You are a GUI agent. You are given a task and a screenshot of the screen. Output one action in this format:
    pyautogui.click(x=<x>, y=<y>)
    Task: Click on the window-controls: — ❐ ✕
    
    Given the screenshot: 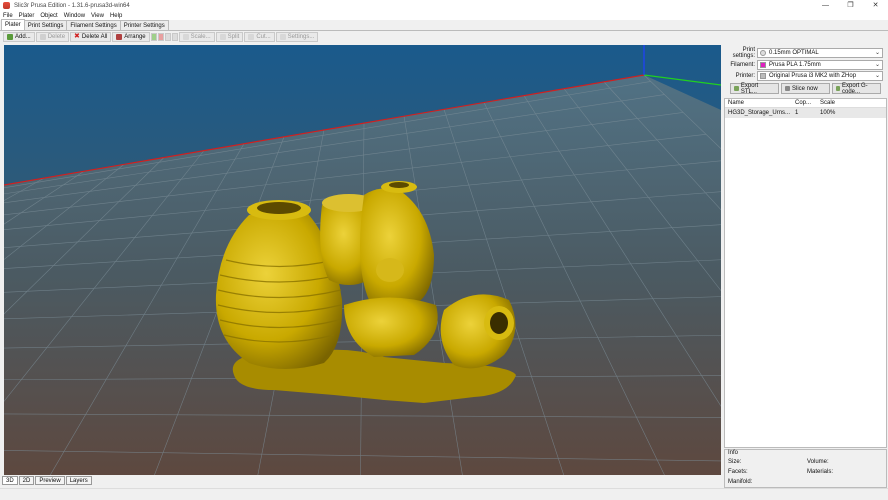 What is the action you would take?
    pyautogui.click(x=850, y=5)
    